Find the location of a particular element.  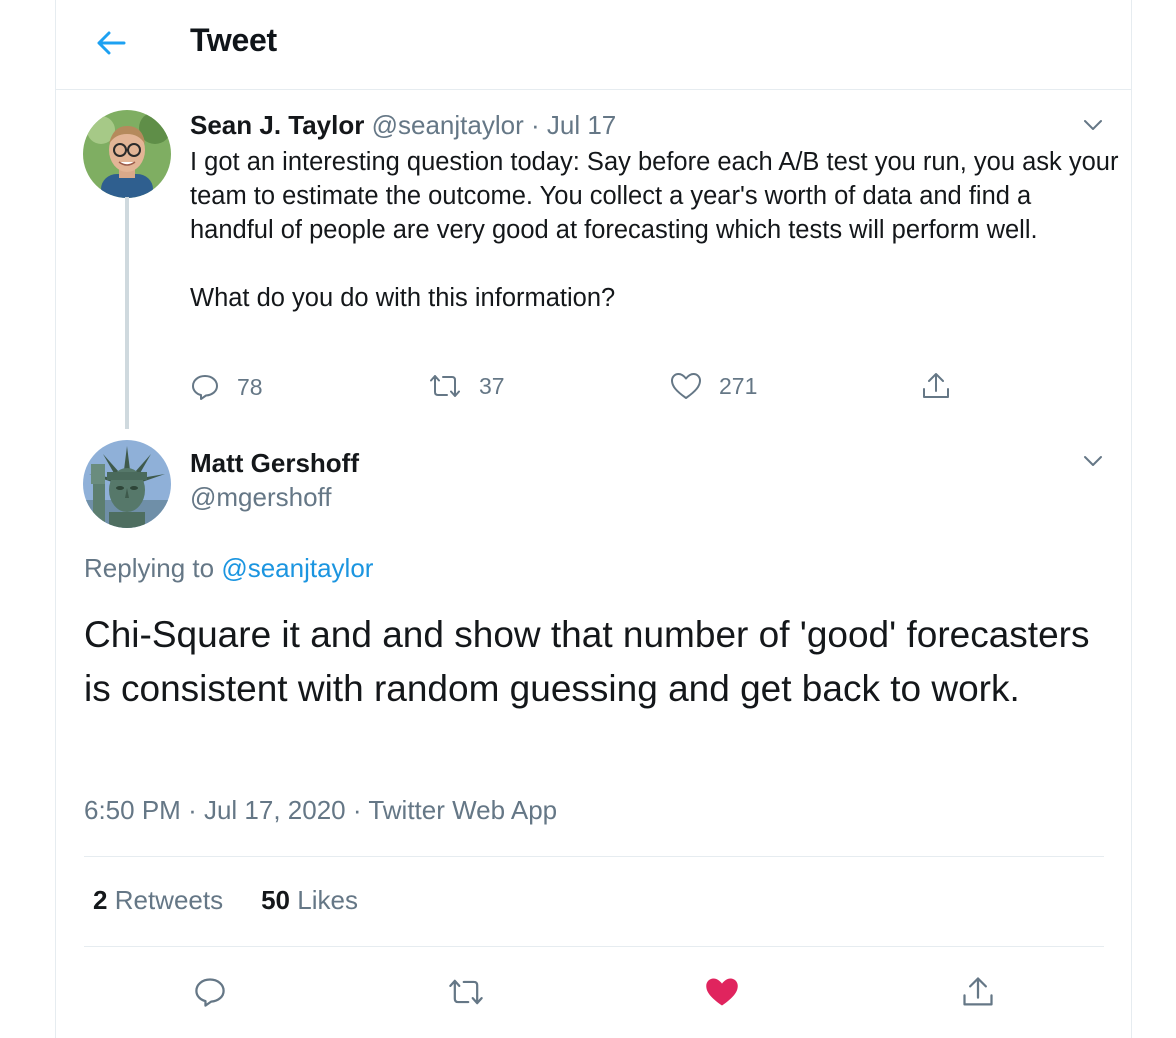

reply-button is located at coordinates (210, 992).